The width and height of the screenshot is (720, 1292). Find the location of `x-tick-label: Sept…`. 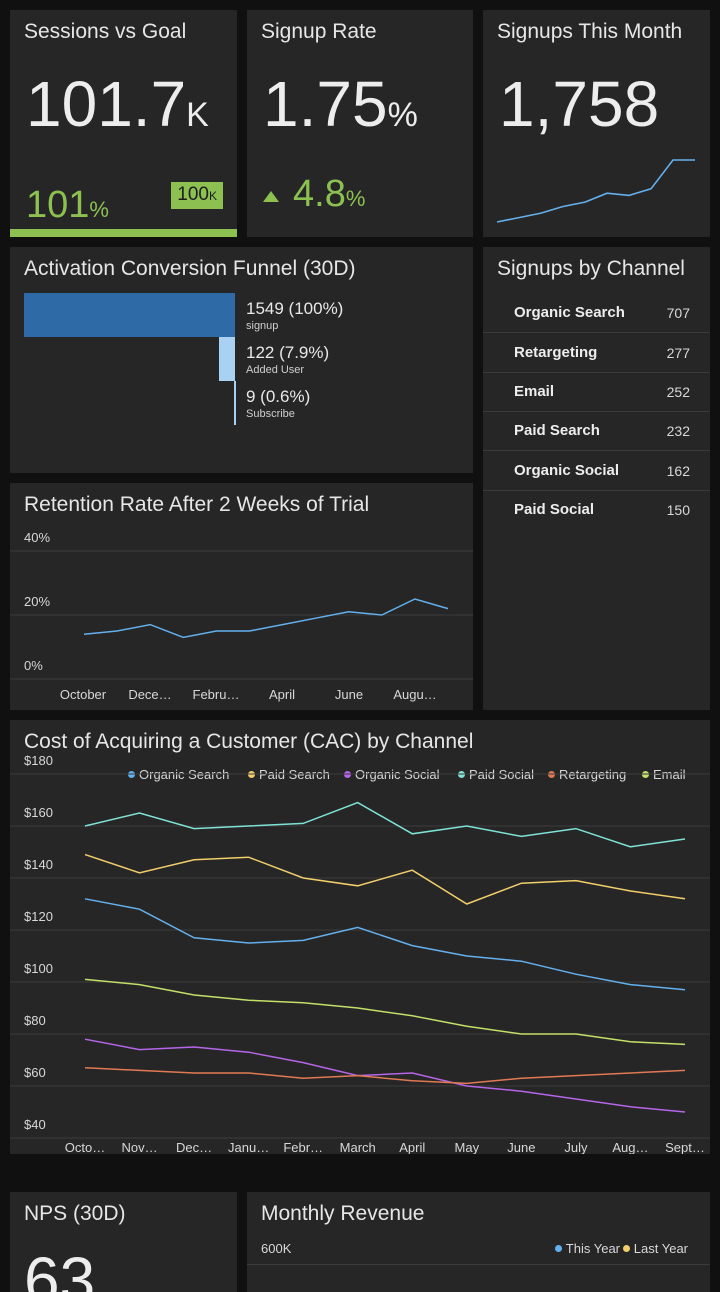

x-tick-label: Sept… is located at coordinates (685, 1147).